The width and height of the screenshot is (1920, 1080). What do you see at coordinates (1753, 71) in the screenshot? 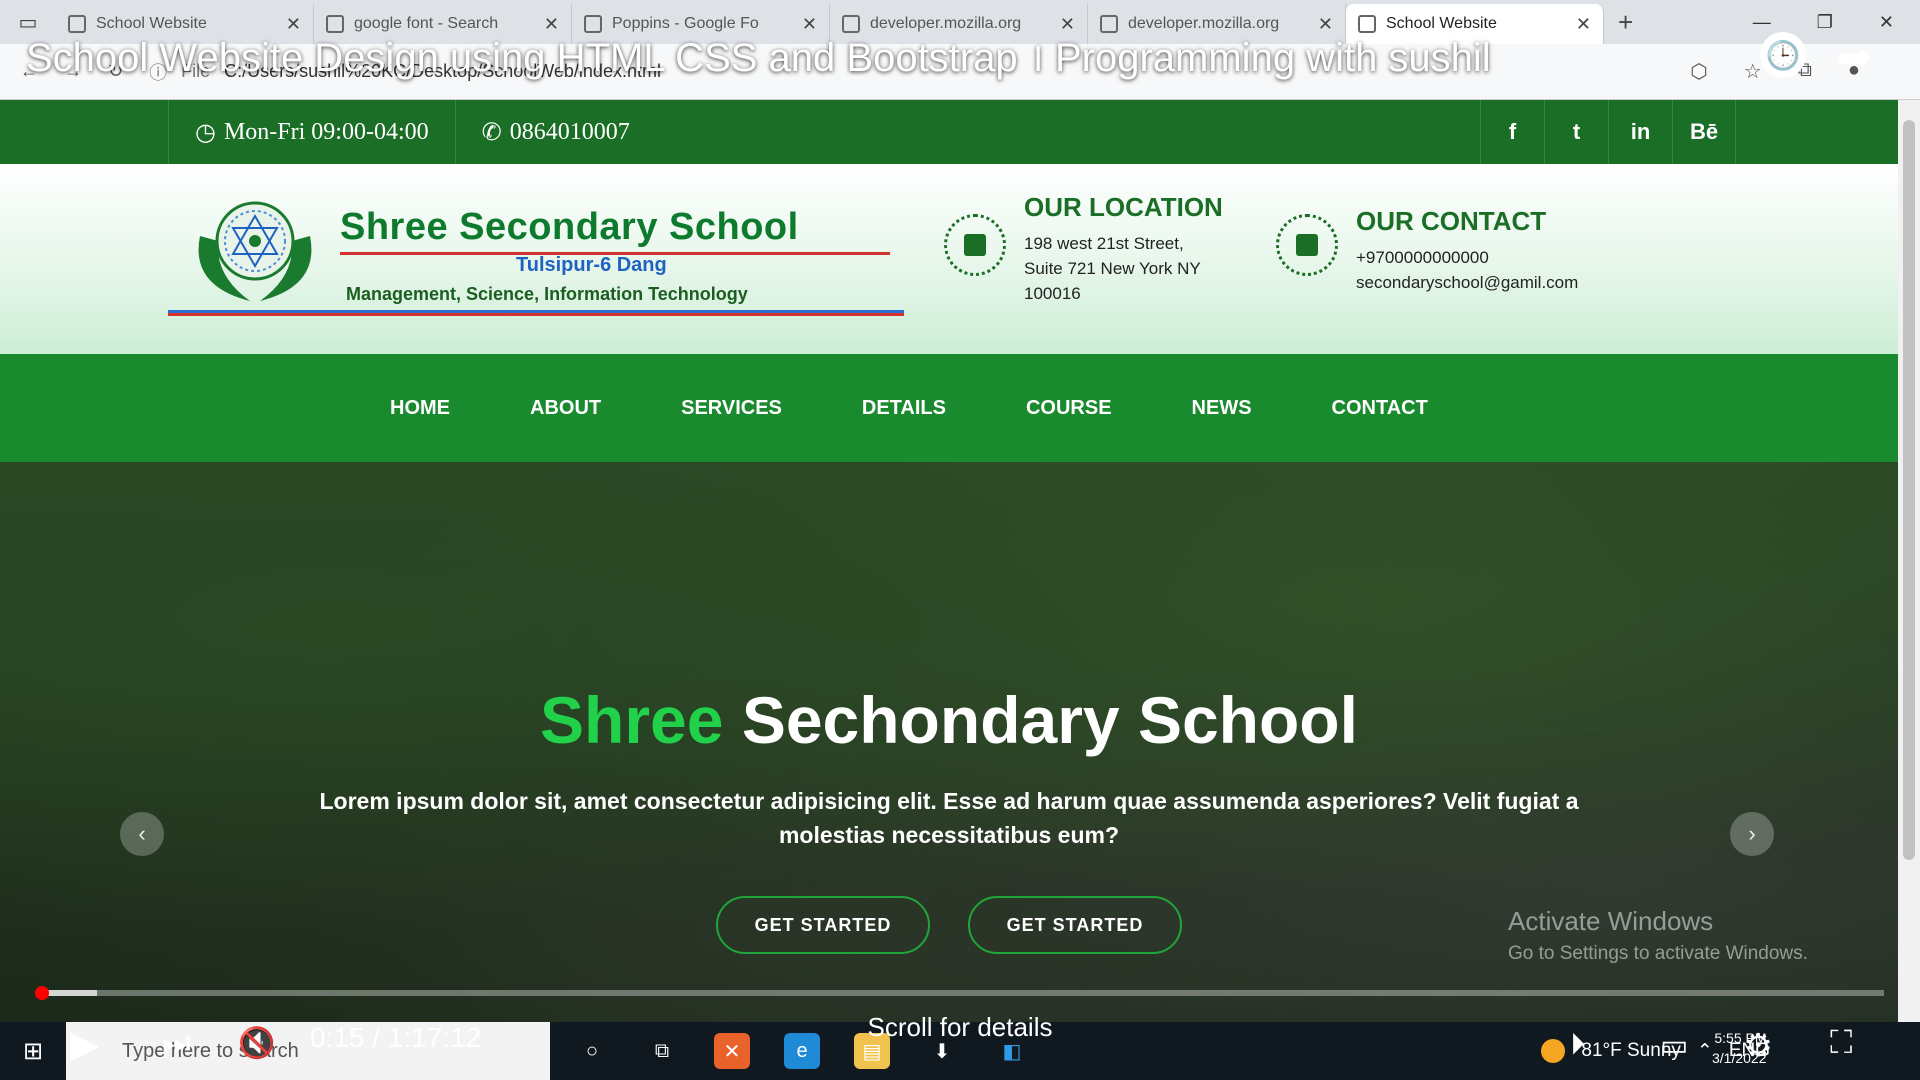
I see `favorites-icon: ☆` at bounding box center [1753, 71].